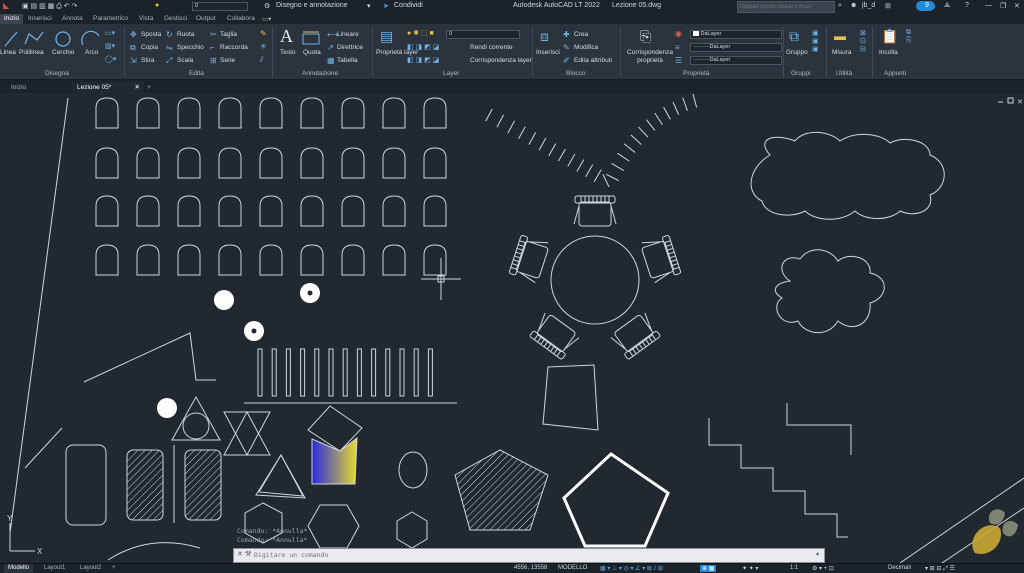 This screenshot has width=1024, height=573. What do you see at coordinates (49, 6) in the screenshot?
I see `quick-access-icons: ▣ ▤ ▥ ▦ ⎙ ↶ ↷` at bounding box center [49, 6].